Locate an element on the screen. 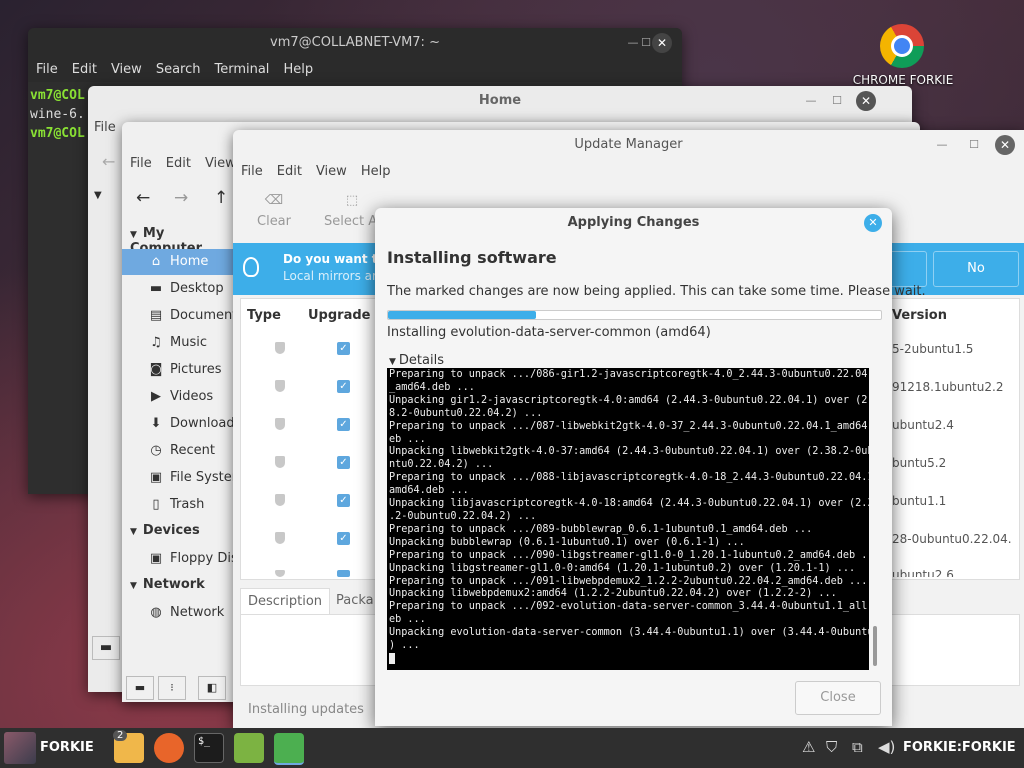  sidebar-item-label: Home is located at coordinates (189, 261).